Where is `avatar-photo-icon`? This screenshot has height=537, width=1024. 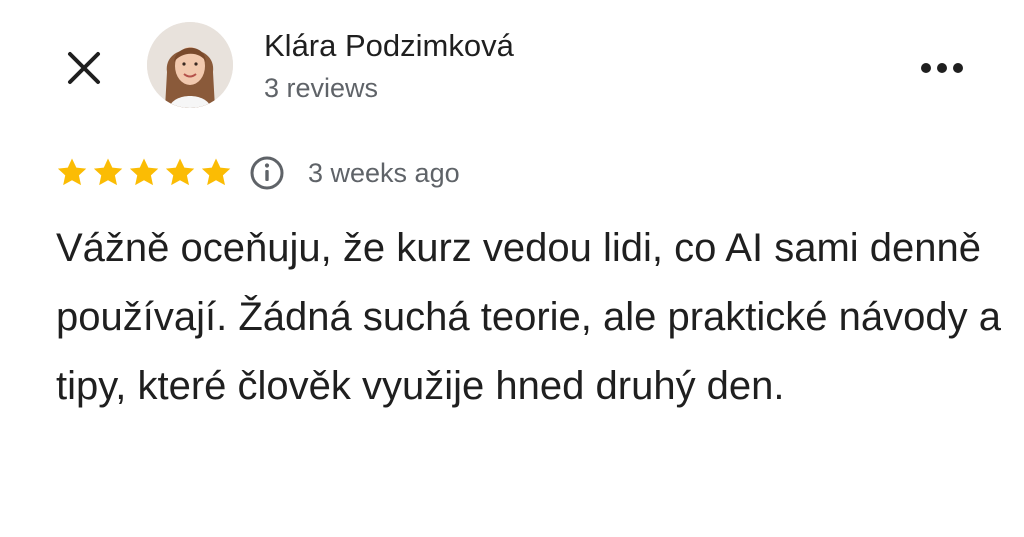
avatar-photo-icon is located at coordinates (190, 65).